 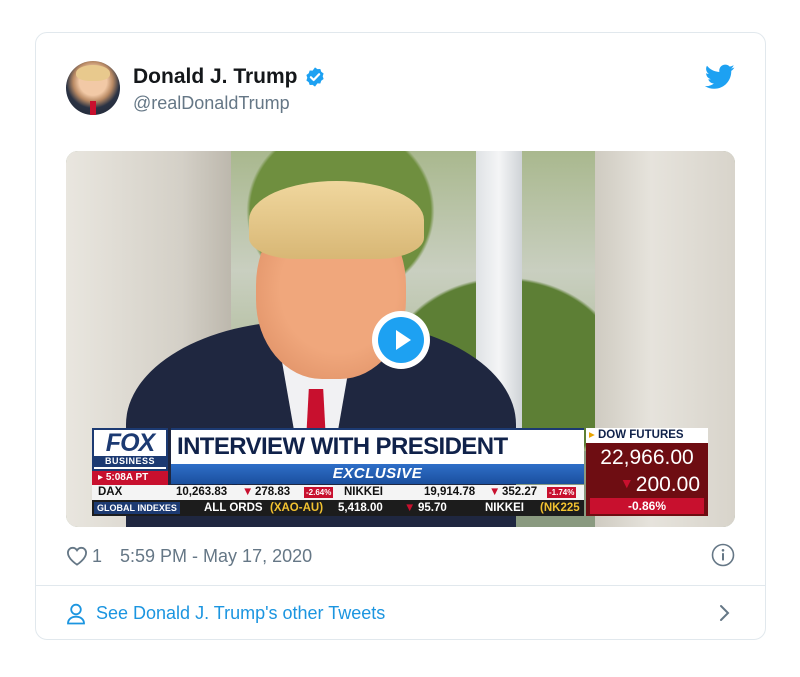 What do you see at coordinates (400, 91) in the screenshot?
I see `tweet-header: Donald J. Trump @realDonaldTrump` at bounding box center [400, 91].